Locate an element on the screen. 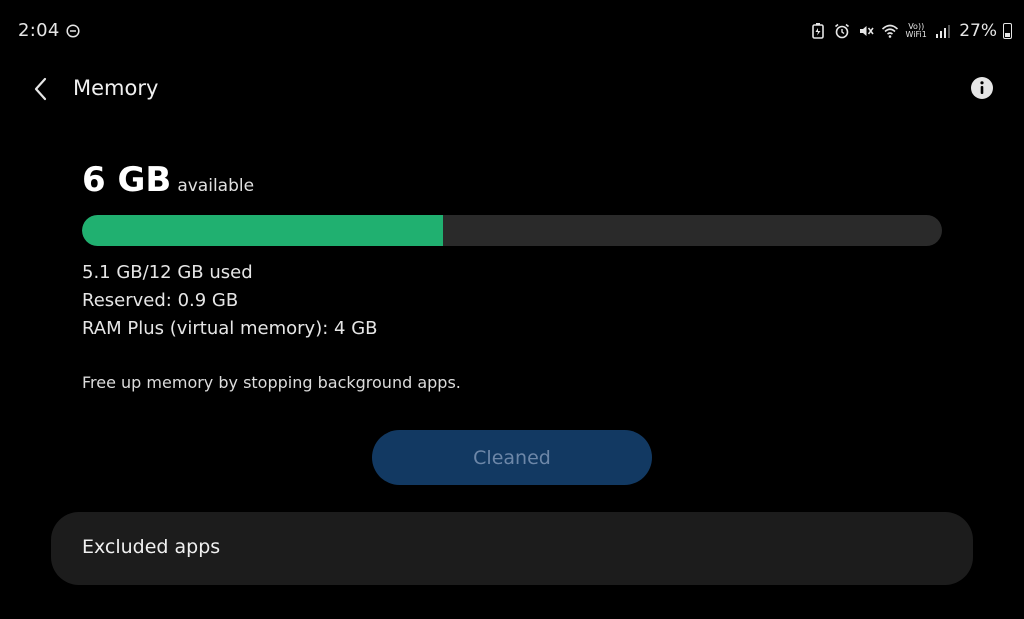 The height and width of the screenshot is (619, 1024). excluded-apps-item: Excluded apps is located at coordinates (512, 548).